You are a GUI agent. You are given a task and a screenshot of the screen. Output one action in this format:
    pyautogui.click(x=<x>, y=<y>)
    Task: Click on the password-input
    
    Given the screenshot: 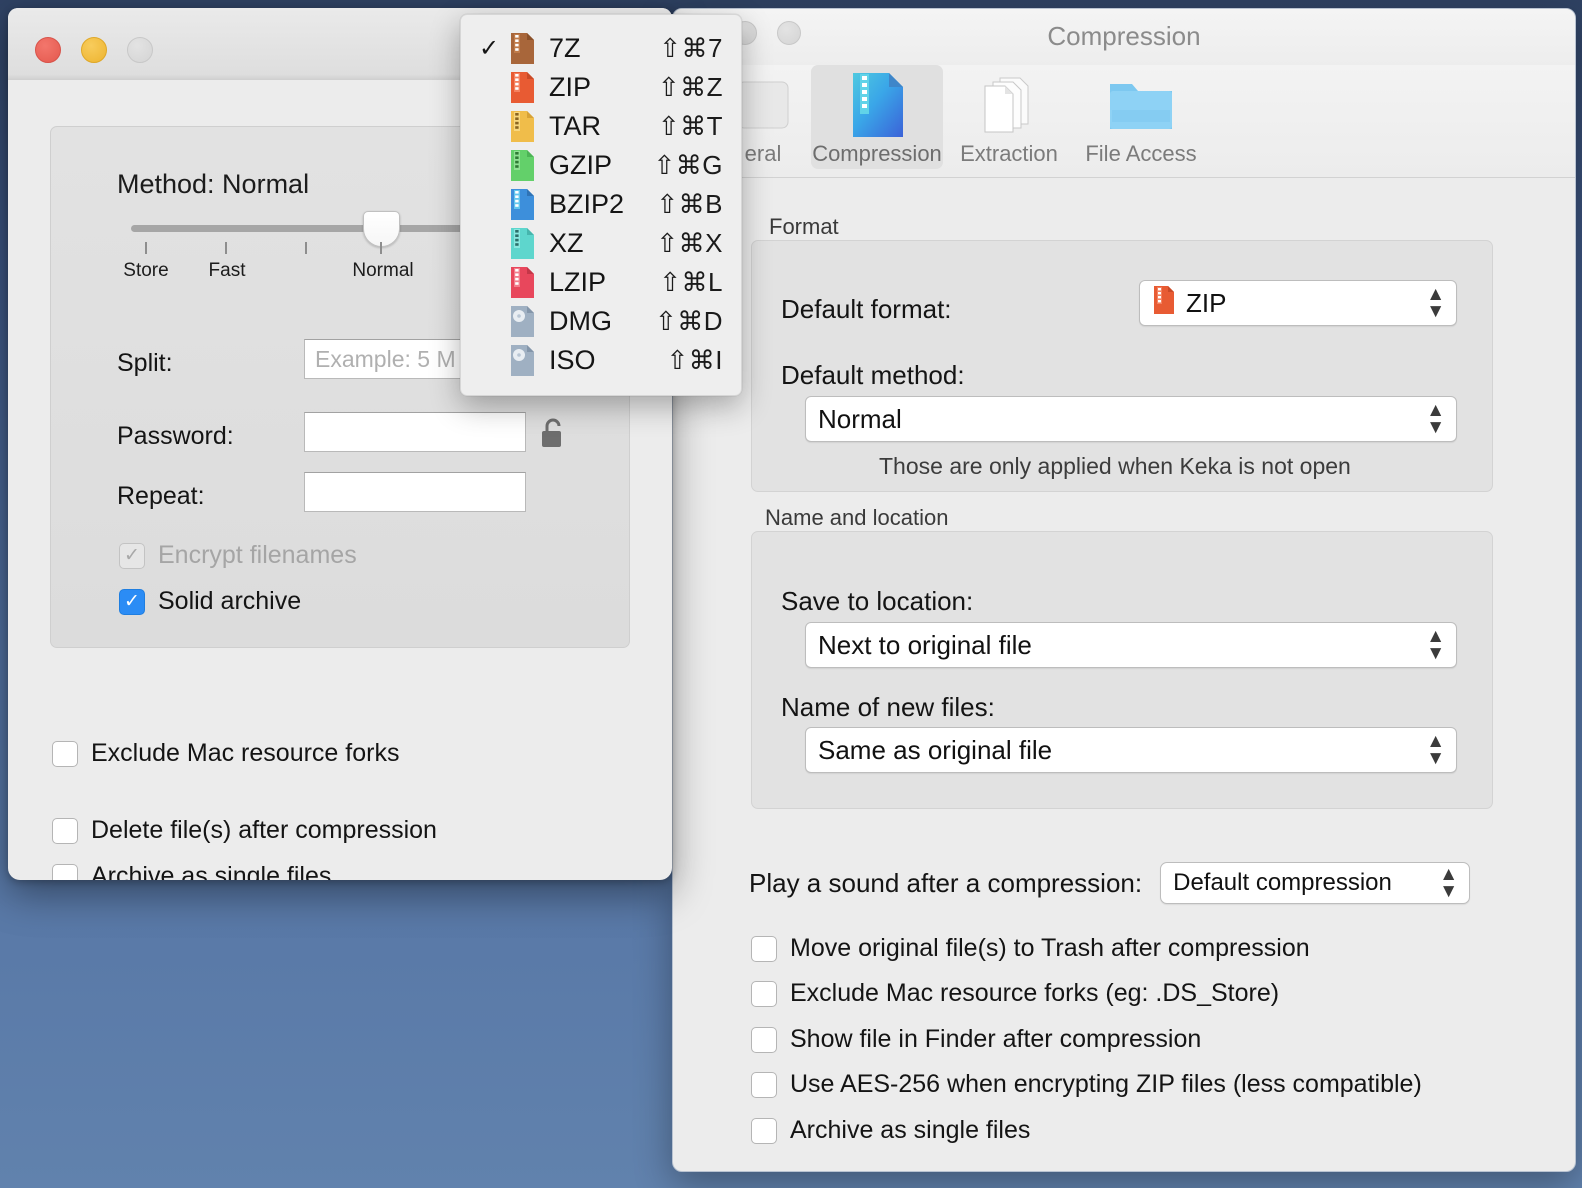 What is the action you would take?
    pyautogui.click(x=415, y=432)
    